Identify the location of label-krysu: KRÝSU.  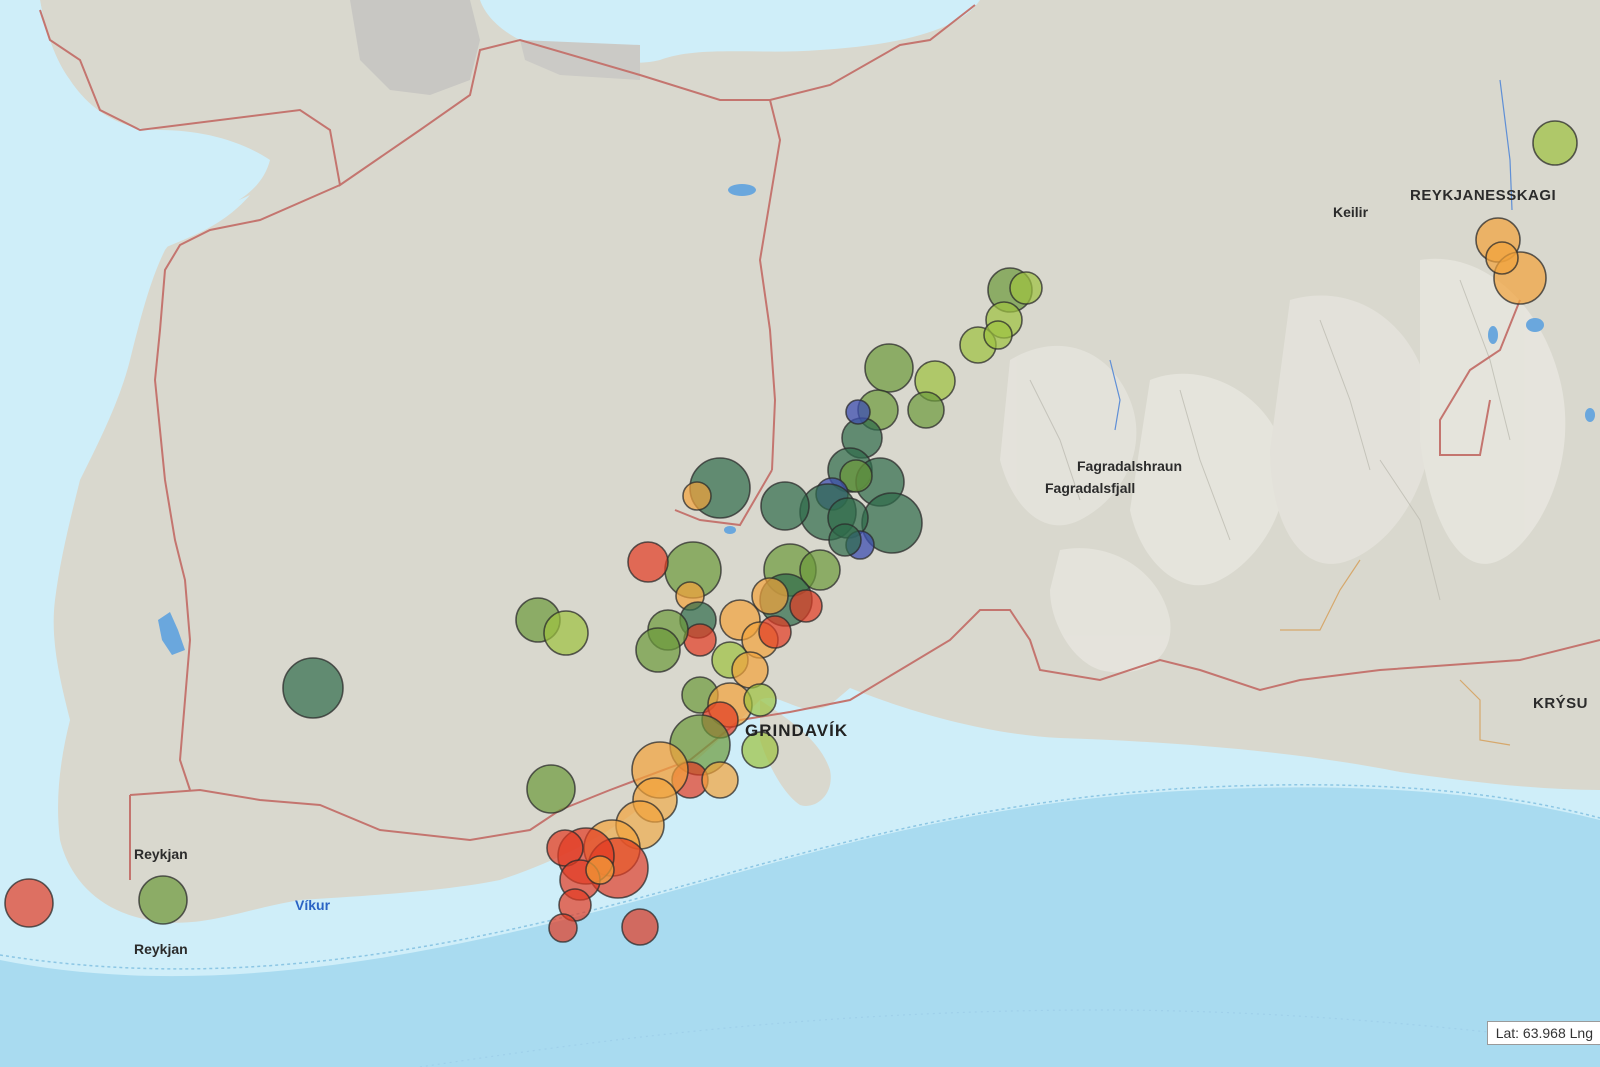
(1561, 703).